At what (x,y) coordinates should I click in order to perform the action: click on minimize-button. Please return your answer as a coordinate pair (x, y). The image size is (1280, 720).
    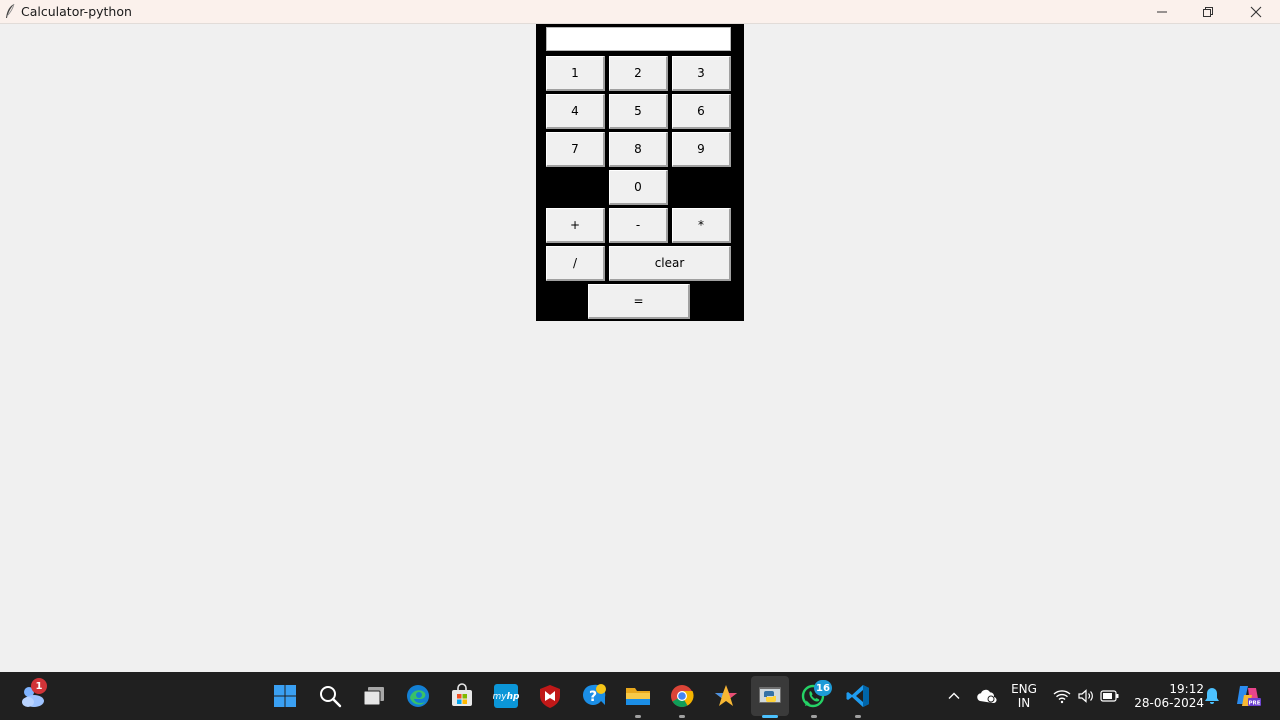
    Looking at the image, I should click on (1162, 11).